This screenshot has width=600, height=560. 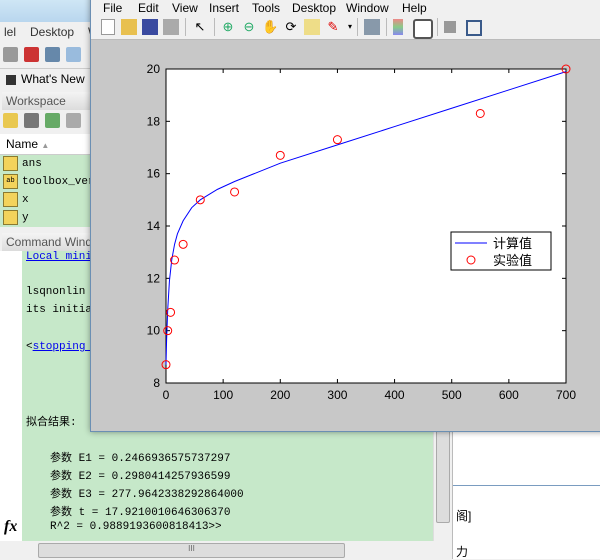 What do you see at coordinates (10, 181) in the screenshot?
I see `string-icon: ab` at bounding box center [10, 181].